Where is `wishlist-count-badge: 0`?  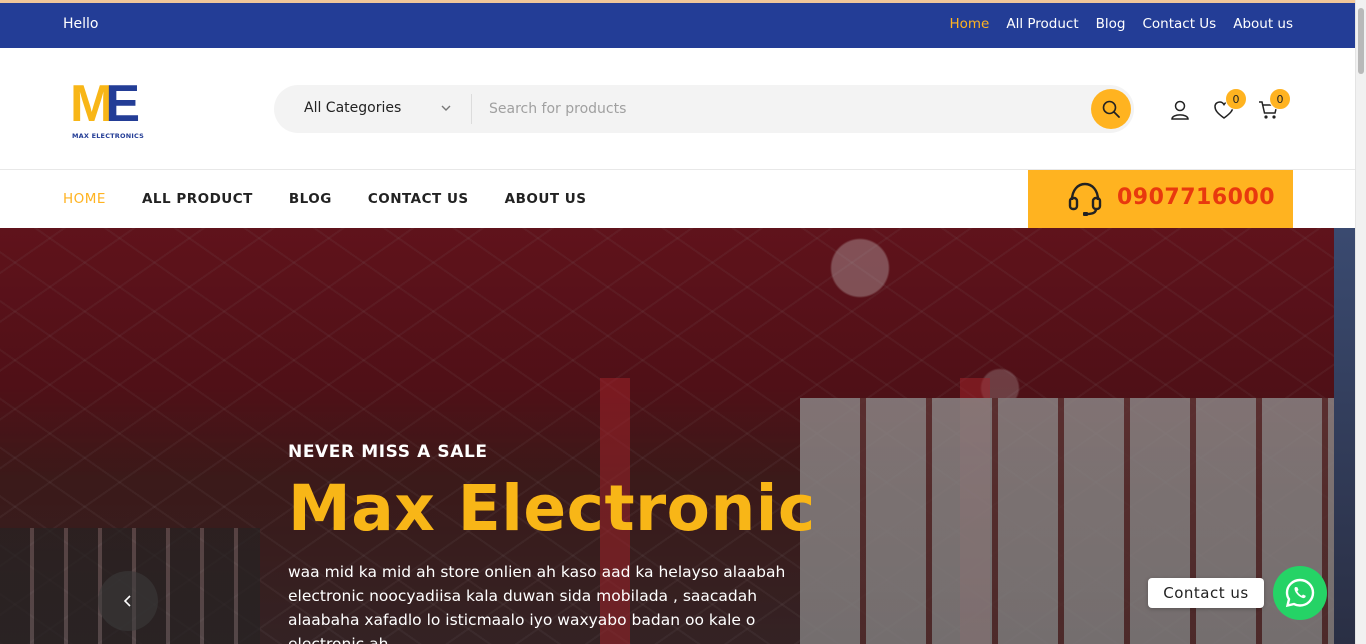
wishlist-count-badge: 0 is located at coordinates (1236, 99).